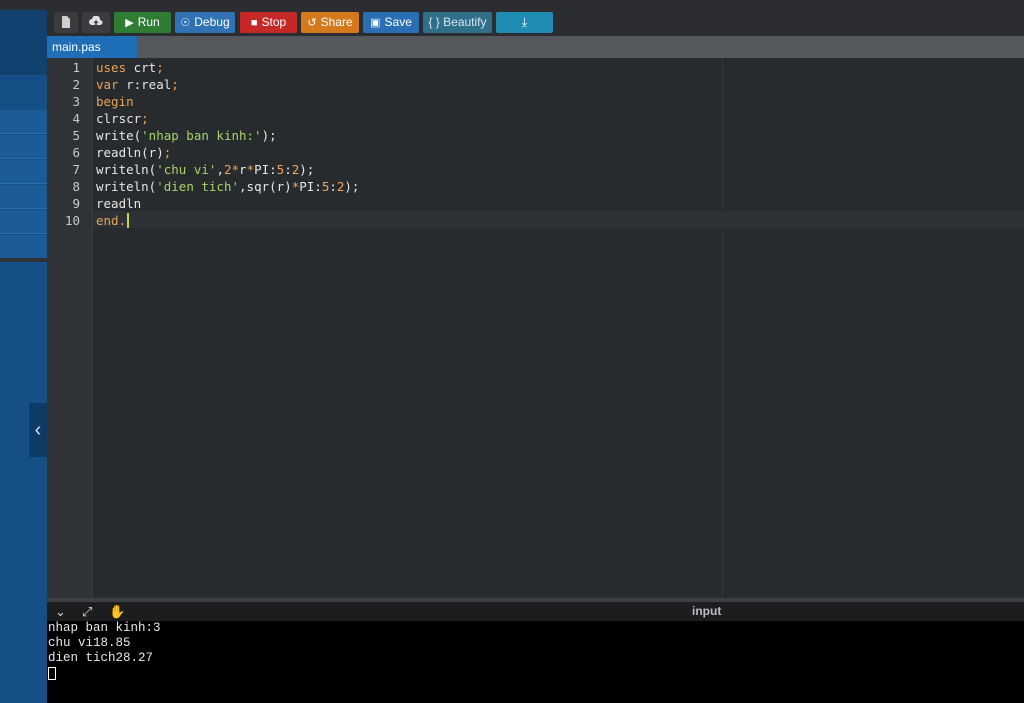  What do you see at coordinates (76, 186) in the screenshot?
I see `line-number: 8` at bounding box center [76, 186].